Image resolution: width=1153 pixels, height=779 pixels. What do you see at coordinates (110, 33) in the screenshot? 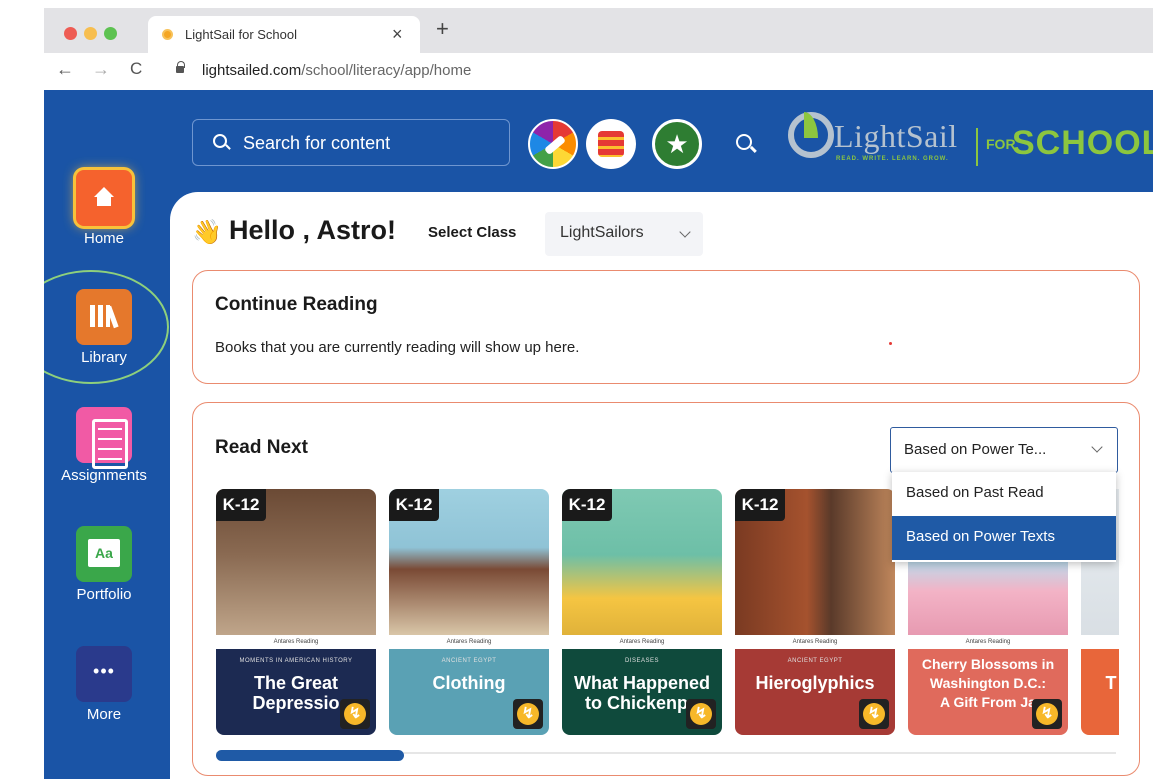
I see `maximize-window-button` at bounding box center [110, 33].